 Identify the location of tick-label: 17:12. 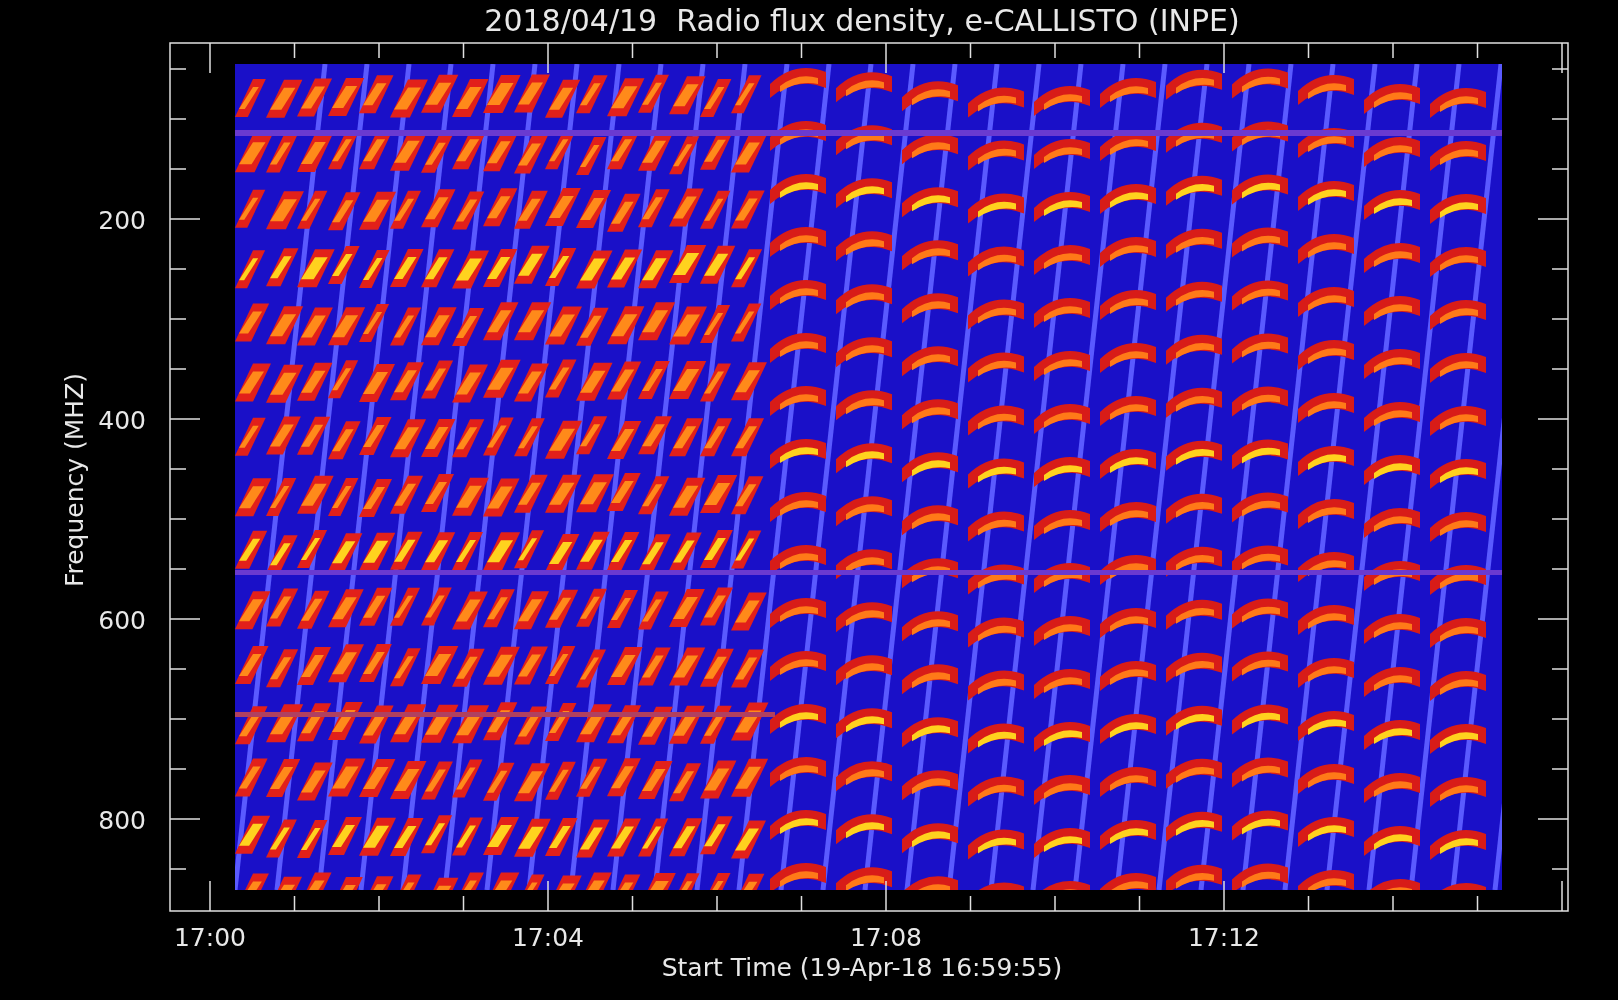
(1224, 937).